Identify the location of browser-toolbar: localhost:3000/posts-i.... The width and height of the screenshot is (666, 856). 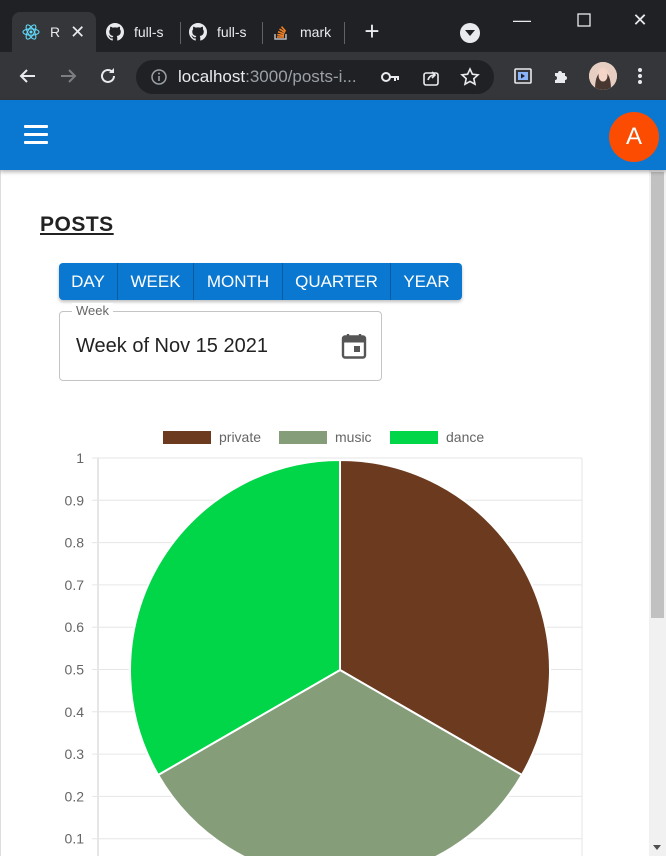
(333, 76).